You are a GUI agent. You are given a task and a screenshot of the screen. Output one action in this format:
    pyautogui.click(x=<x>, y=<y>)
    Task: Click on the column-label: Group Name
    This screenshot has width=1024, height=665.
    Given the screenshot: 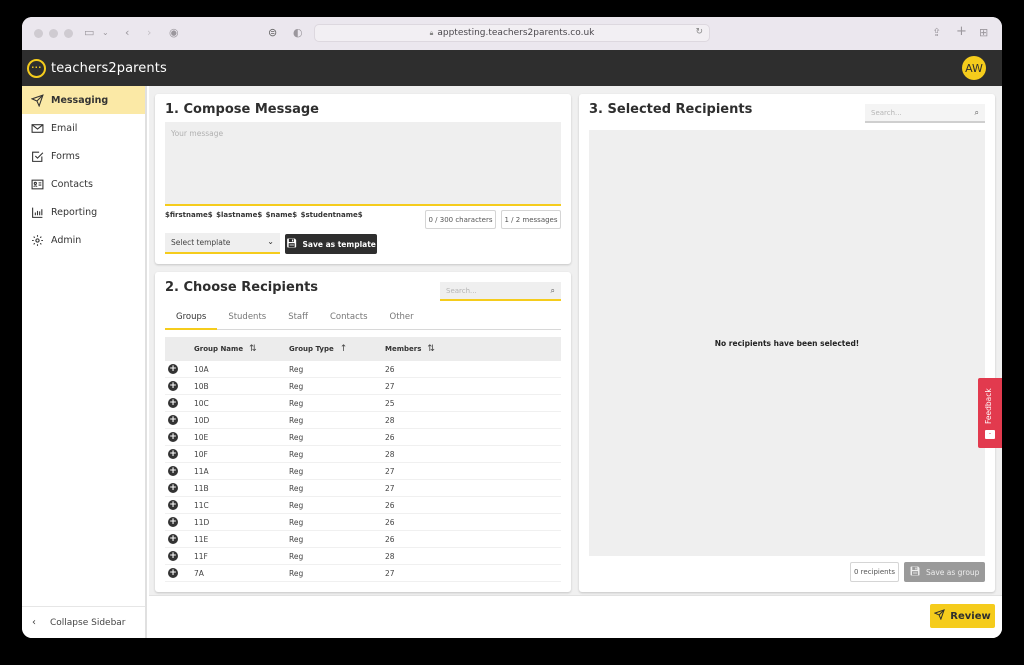 What is the action you would take?
    pyautogui.click(x=219, y=349)
    